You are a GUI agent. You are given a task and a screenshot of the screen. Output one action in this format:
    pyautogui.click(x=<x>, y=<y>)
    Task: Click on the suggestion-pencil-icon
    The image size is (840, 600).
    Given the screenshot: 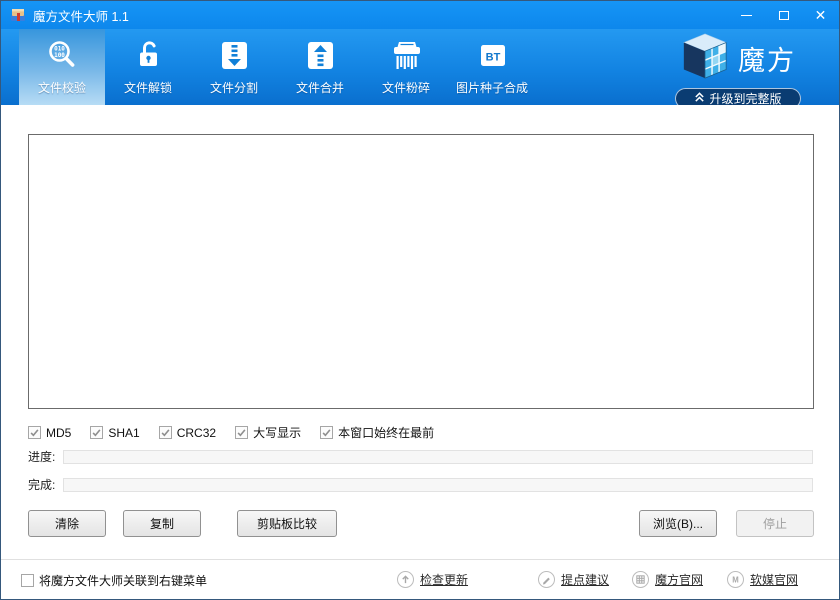 What is the action you would take?
    pyautogui.click(x=546, y=579)
    